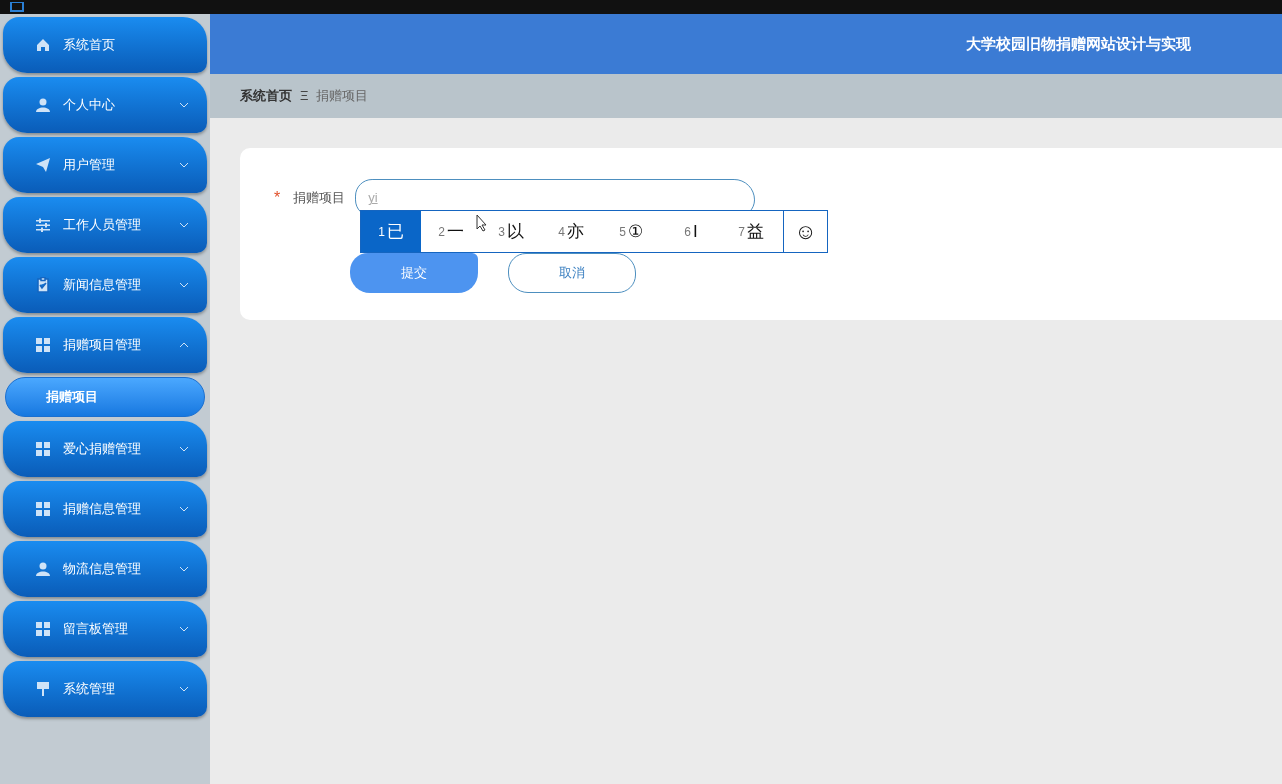 The width and height of the screenshot is (1282, 784). I want to click on emoji-button: ☺, so click(805, 231).